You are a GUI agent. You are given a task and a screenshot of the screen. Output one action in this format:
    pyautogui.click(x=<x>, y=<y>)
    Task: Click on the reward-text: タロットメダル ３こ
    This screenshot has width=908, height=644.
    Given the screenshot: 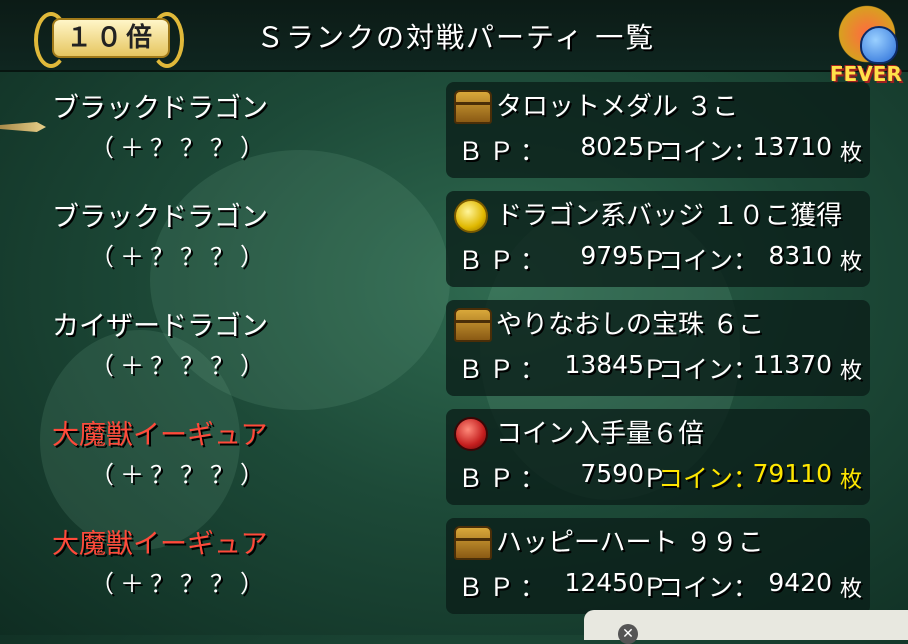 What is the action you would take?
    pyautogui.click(x=617, y=107)
    